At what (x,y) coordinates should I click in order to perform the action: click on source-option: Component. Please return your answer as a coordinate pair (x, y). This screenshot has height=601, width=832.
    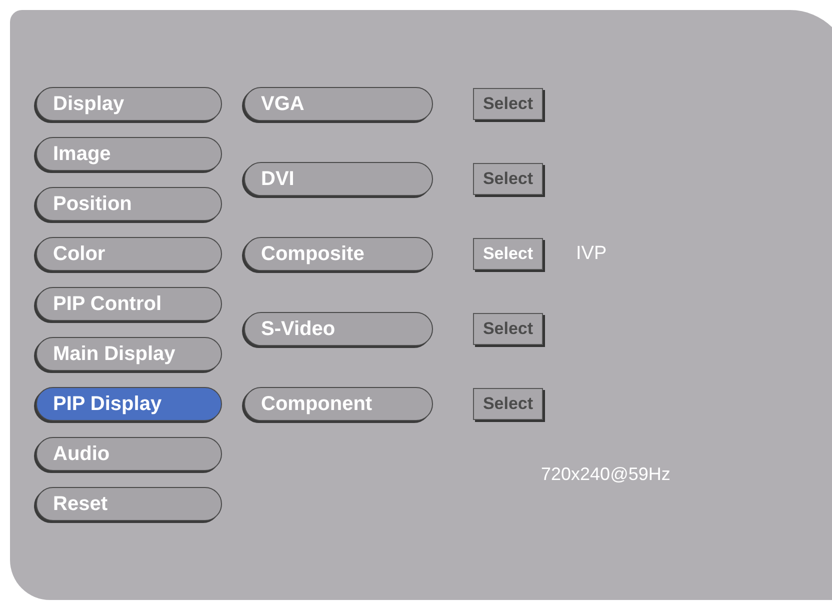
    Looking at the image, I should click on (338, 404).